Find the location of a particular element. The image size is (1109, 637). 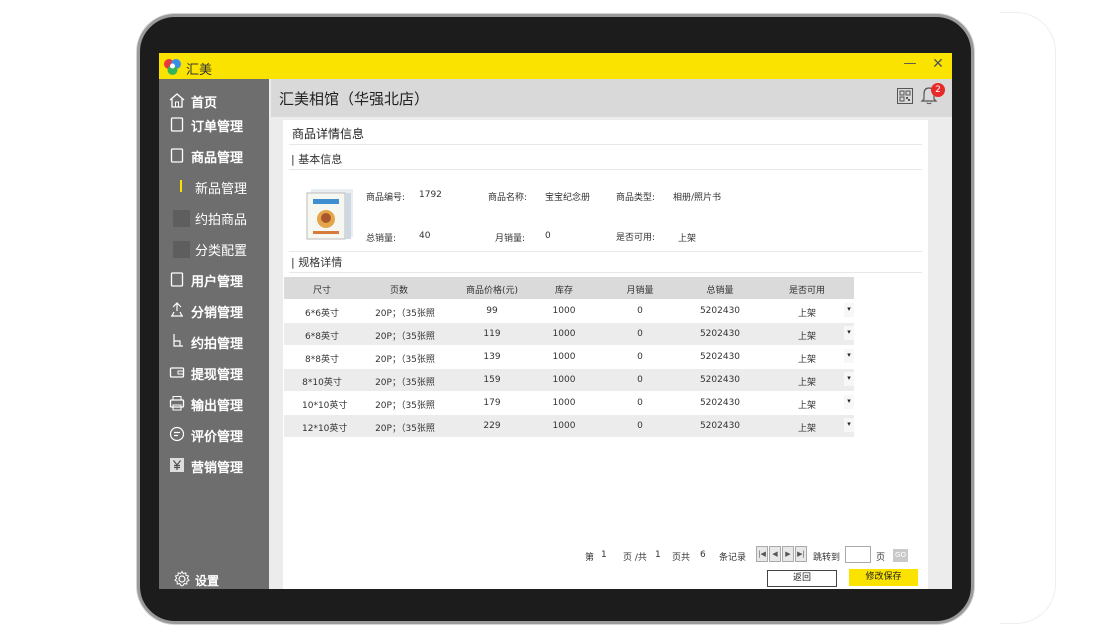

prev-page-button: ◀ is located at coordinates (775, 554).